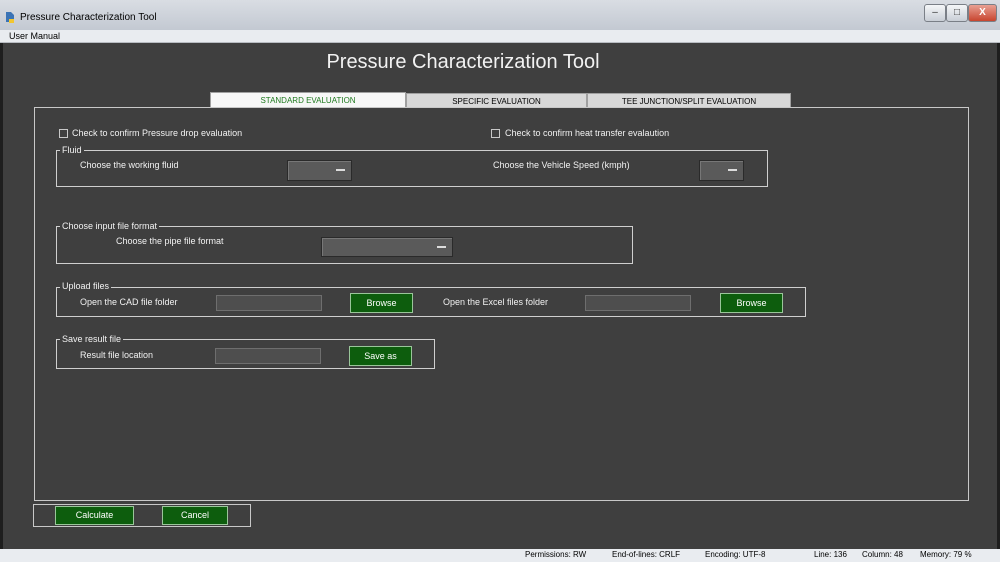 This screenshot has width=1000, height=562. Describe the element at coordinates (689, 100) in the screenshot. I see `tab-tee-junction-evaluation: TEE JUNCTION/SPLIT EVALUATION` at that location.